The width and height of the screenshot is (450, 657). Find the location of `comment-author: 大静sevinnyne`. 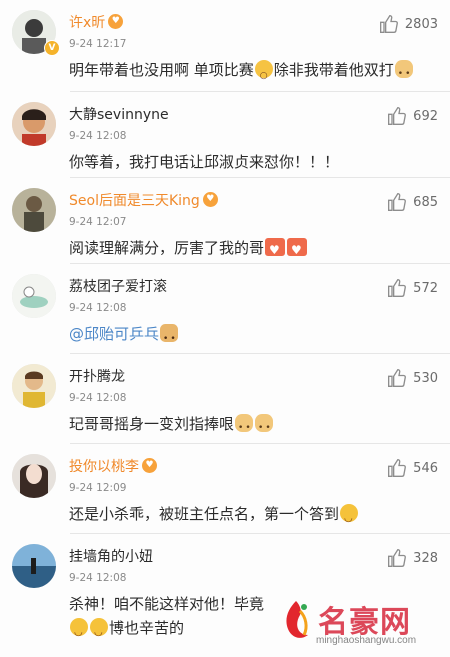

comment-author: 大静sevinnyne is located at coordinates (119, 114).